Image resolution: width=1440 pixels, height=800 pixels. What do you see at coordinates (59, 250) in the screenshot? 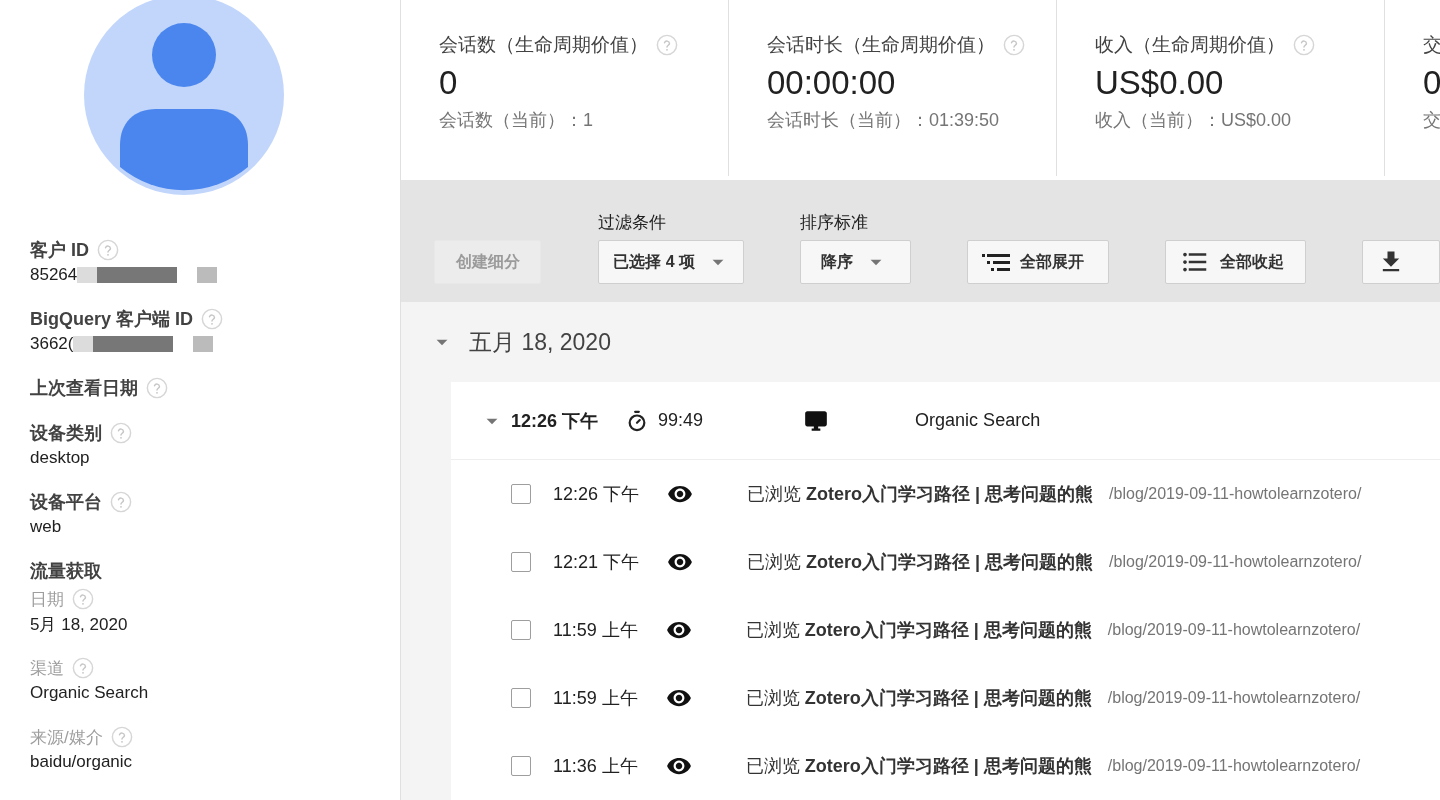
I see `field-label: 客户 ID` at bounding box center [59, 250].